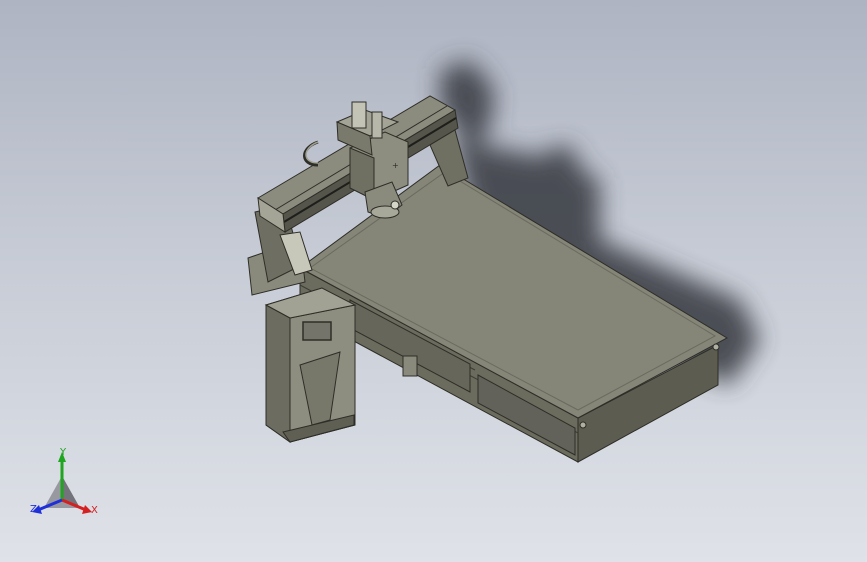 The height and width of the screenshot is (562, 867). Describe the element at coordinates (33, 509) in the screenshot. I see `z-axis-label: Z` at that location.